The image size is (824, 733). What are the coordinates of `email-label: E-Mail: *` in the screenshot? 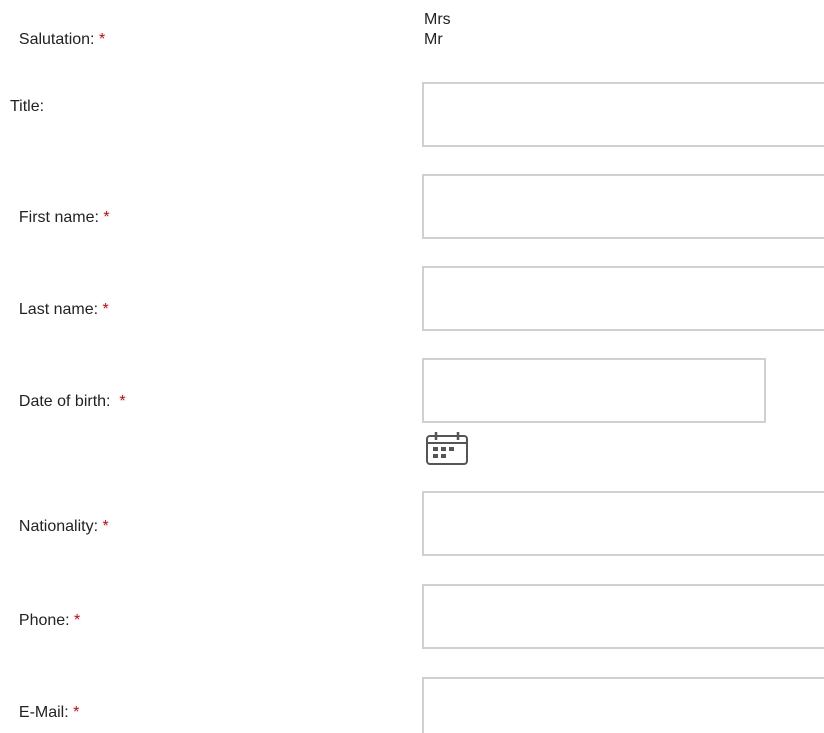 It's located at (49, 712).